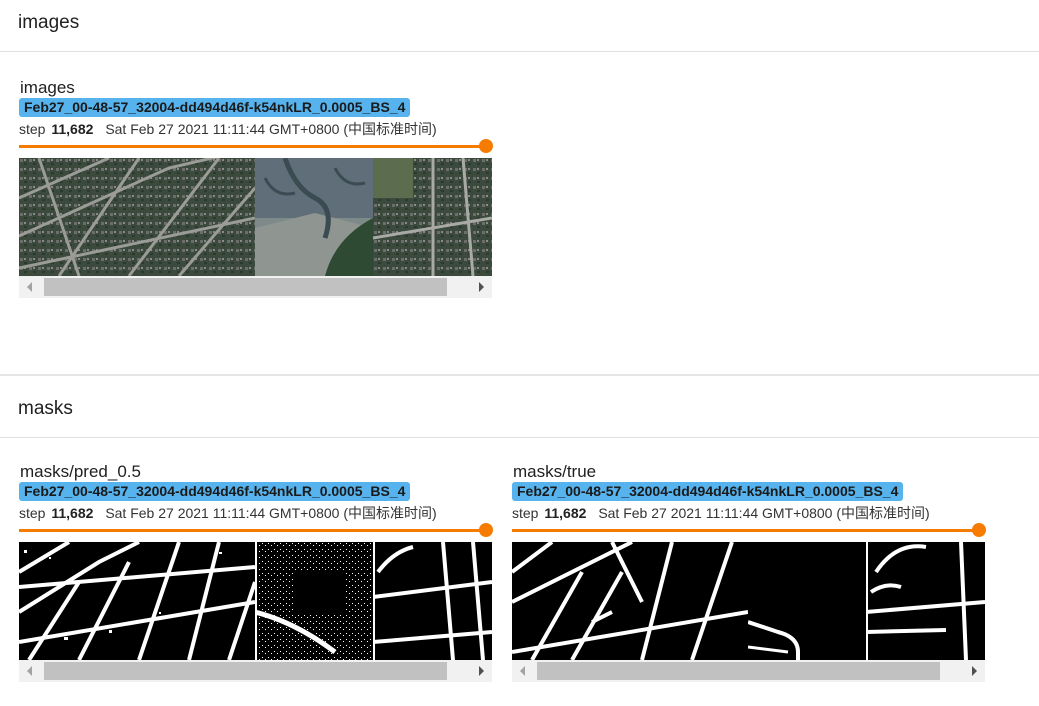 This screenshot has width=1039, height=706. Describe the element at coordinates (519, 26) in the screenshot. I see `images-section-header: images` at that location.